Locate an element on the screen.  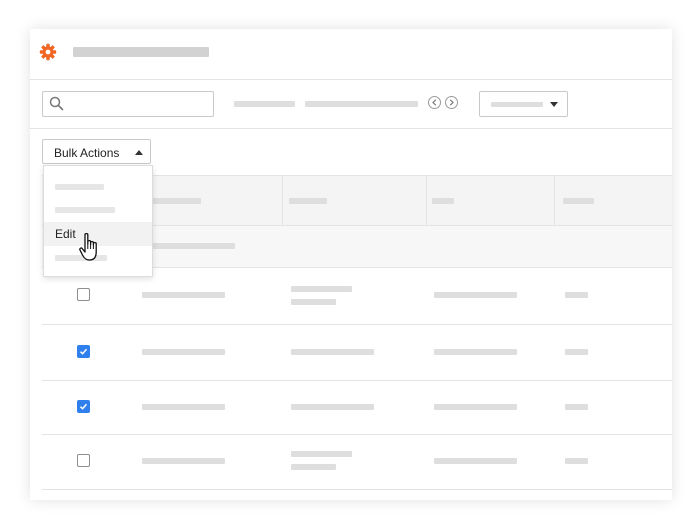
filter-select is located at coordinates (523, 104).